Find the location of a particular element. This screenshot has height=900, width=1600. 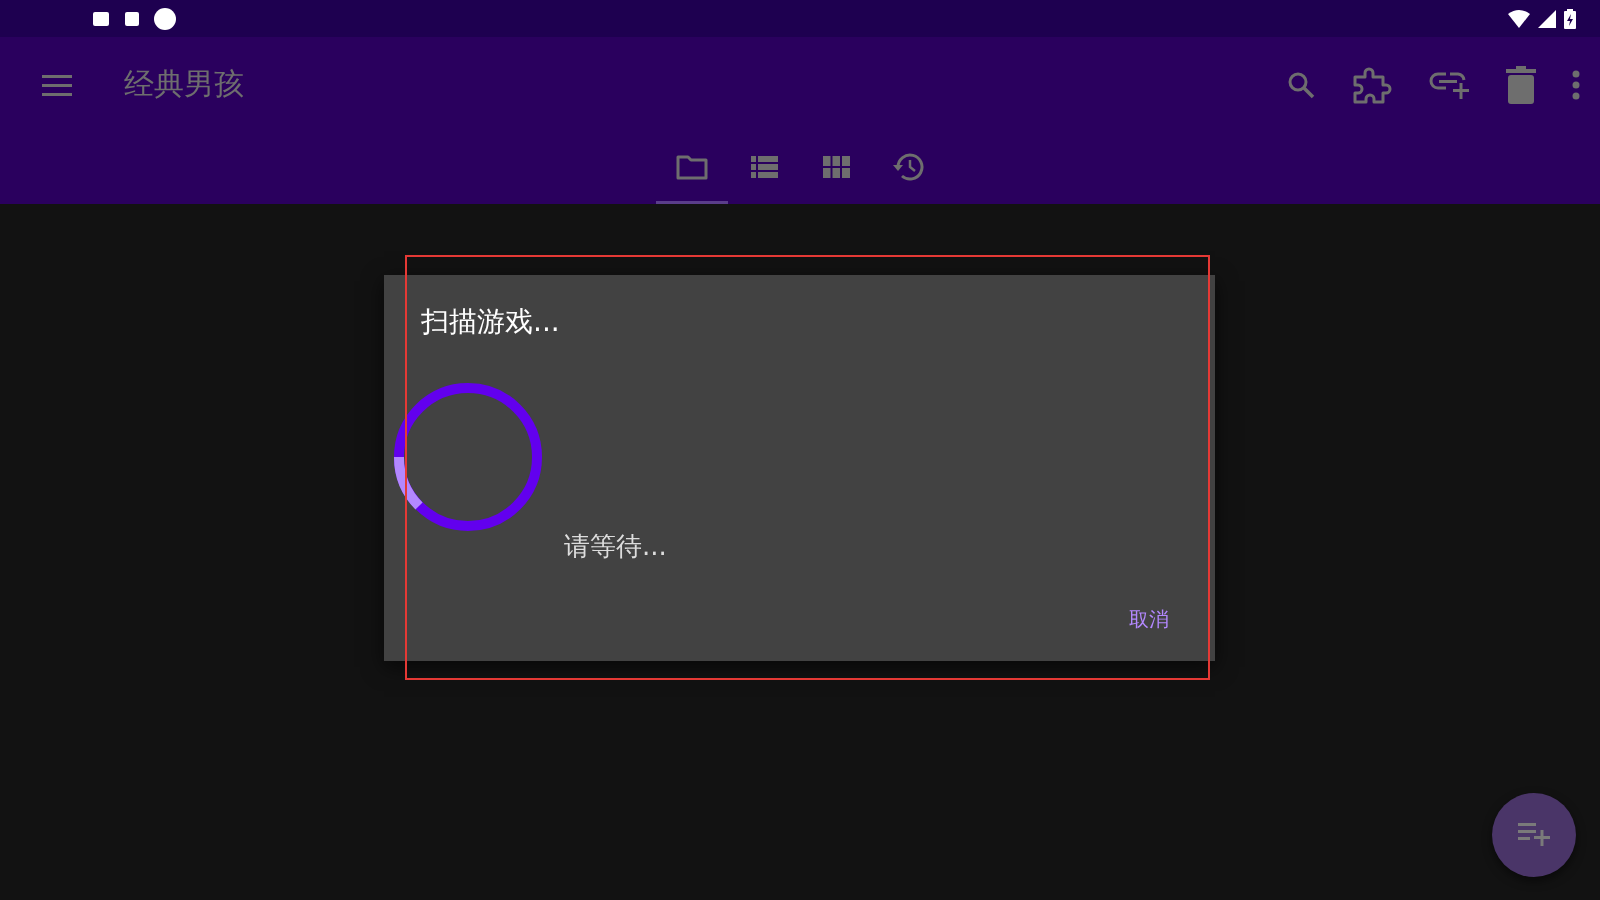

battery-icon is located at coordinates (1570, 18).